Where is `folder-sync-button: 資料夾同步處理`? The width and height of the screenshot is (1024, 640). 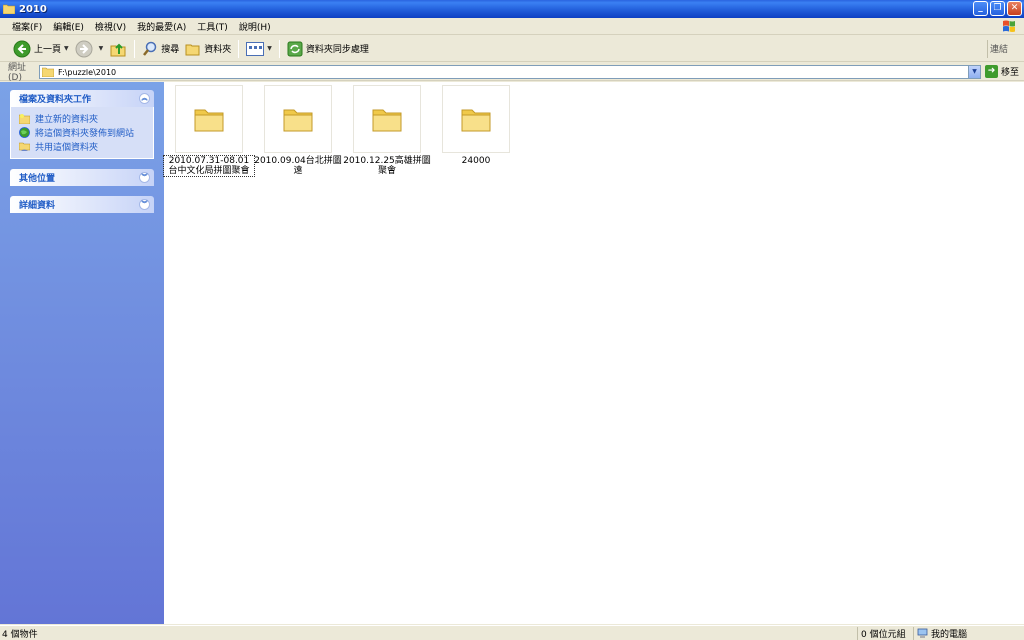
folder-sync-button: 資料夾同步處理 is located at coordinates (328, 49).